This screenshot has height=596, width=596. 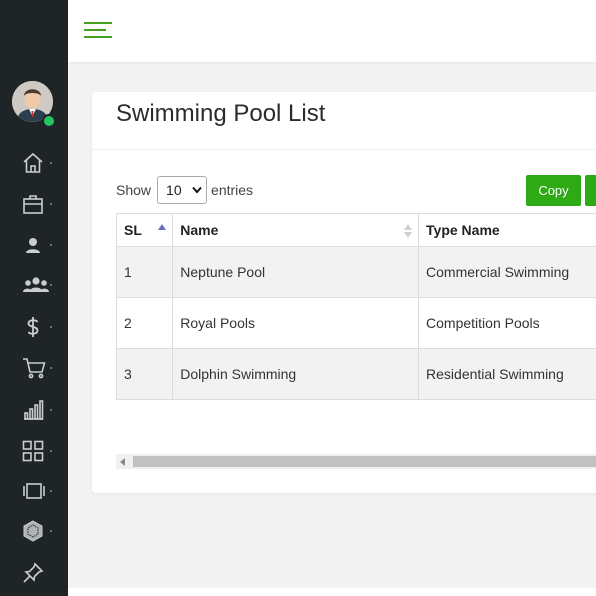 I want to click on sidebar, so click(x=34, y=298).